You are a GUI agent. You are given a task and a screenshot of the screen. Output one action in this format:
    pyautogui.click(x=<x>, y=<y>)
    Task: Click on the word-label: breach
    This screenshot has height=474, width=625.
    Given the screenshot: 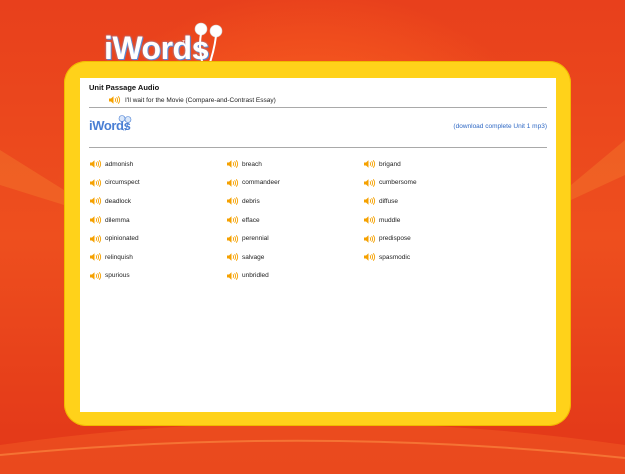 What is the action you would take?
    pyautogui.click(x=252, y=164)
    